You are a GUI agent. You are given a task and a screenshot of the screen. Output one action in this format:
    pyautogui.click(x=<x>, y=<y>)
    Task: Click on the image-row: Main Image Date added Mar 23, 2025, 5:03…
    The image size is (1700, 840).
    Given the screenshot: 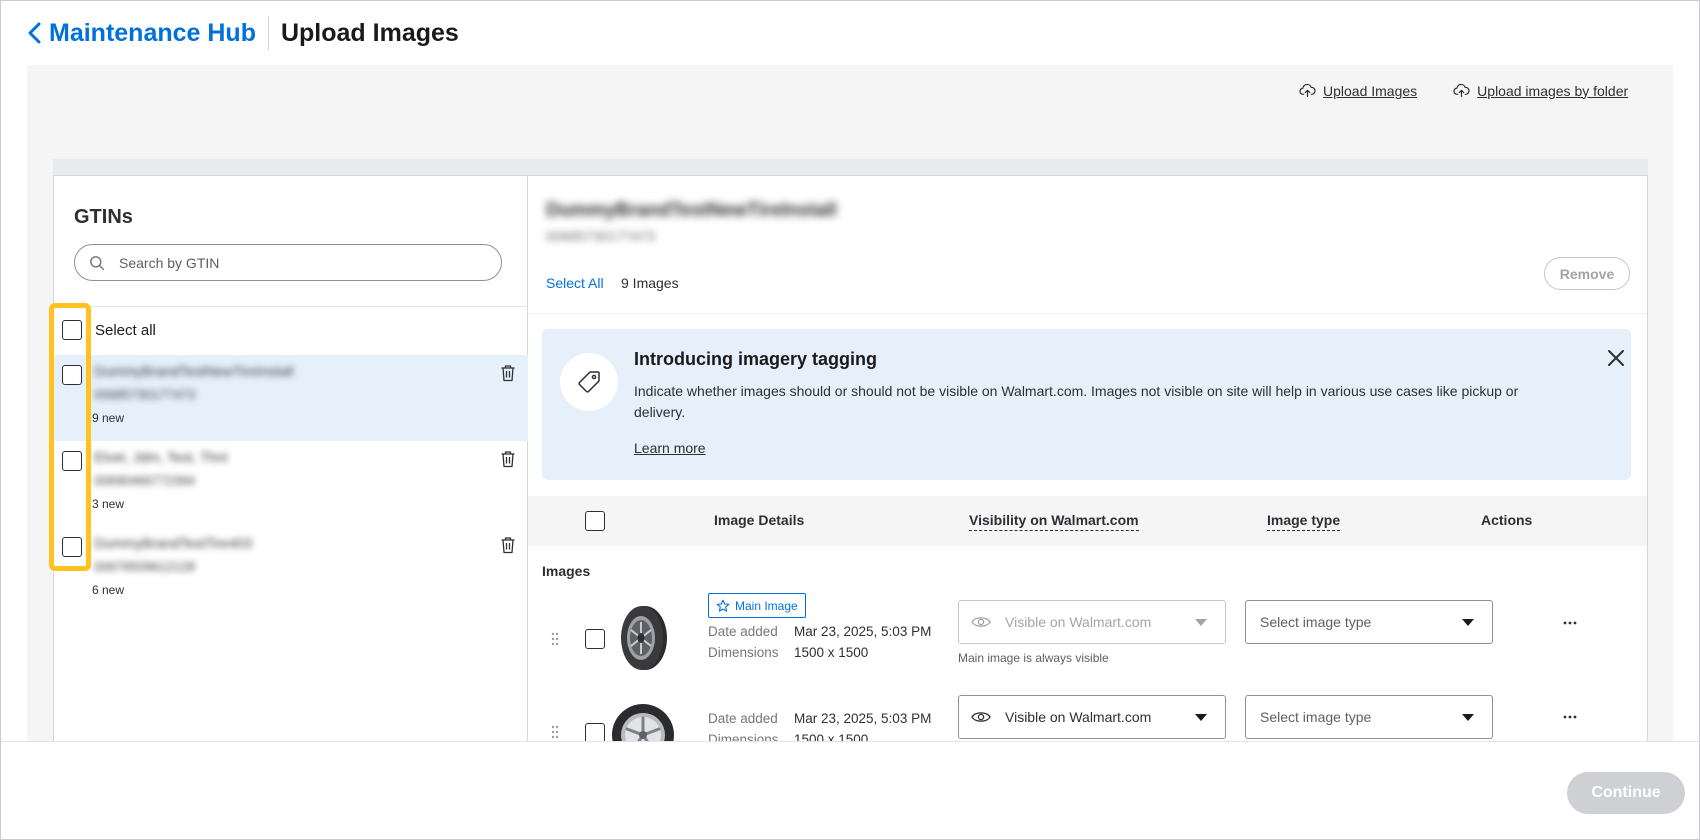 What is the action you would take?
    pyautogui.click(x=1087, y=640)
    